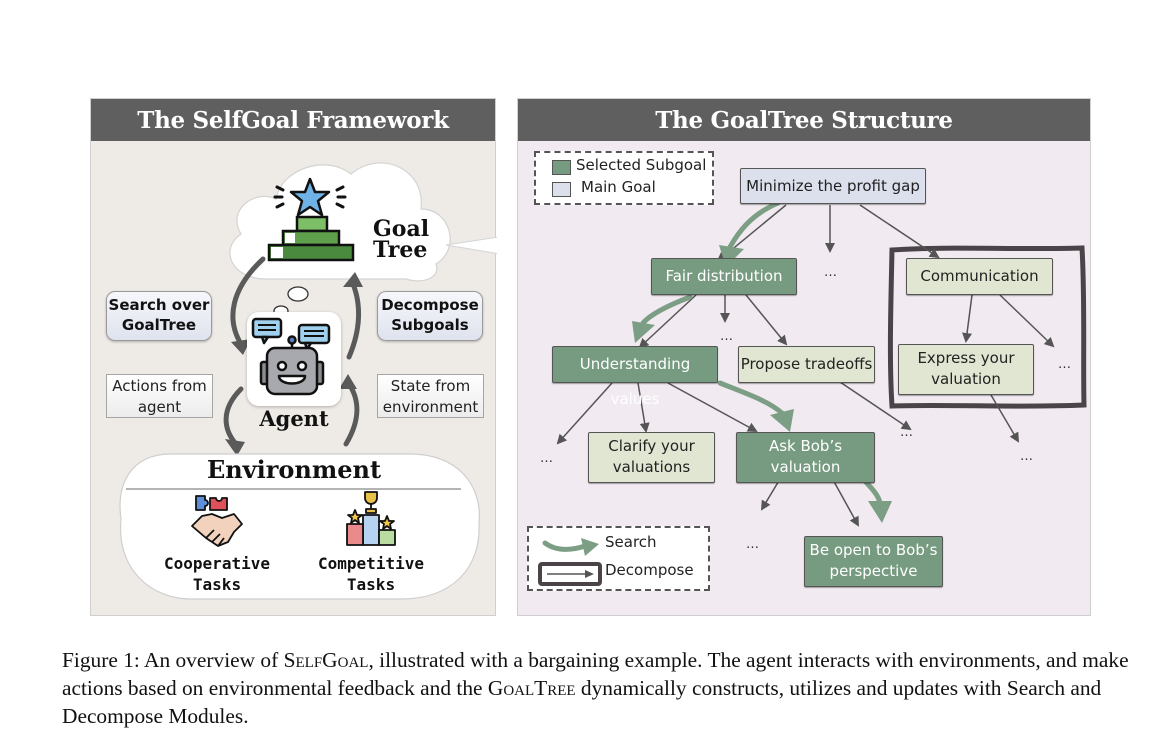  What do you see at coordinates (173, 660) in the screenshot?
I see `caption-text: Figure 1: An overview of` at bounding box center [173, 660].